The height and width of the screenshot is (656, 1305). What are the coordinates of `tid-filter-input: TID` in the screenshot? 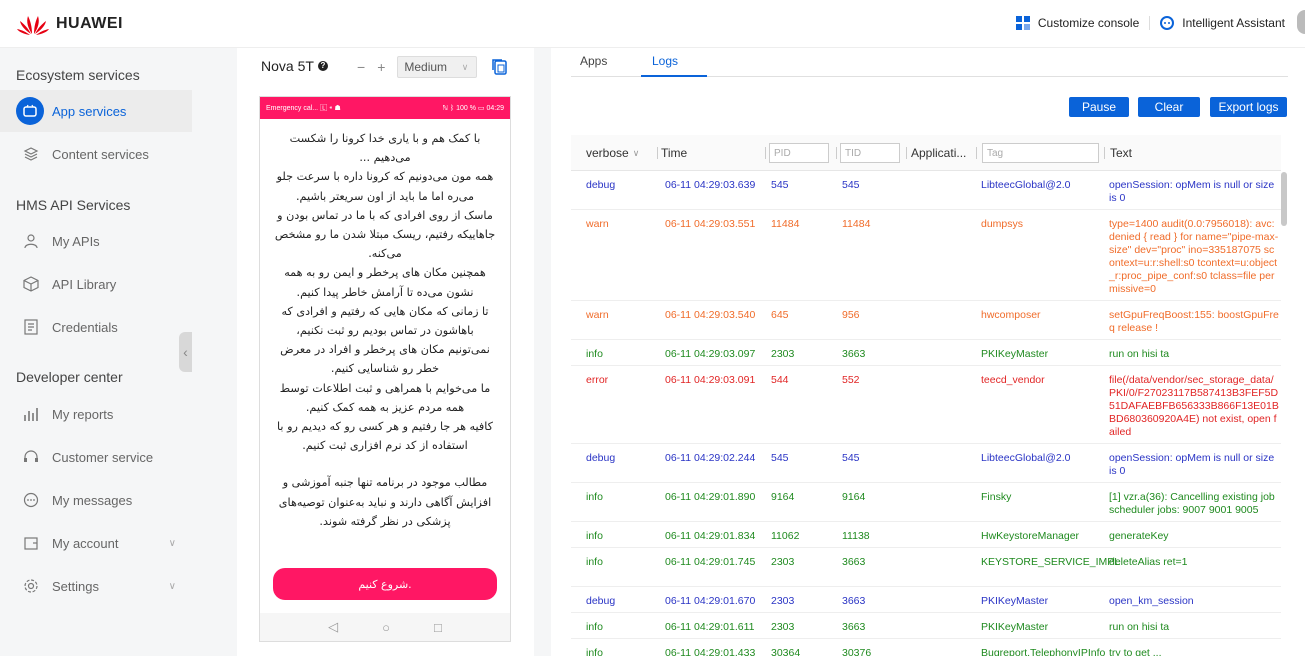 It's located at (870, 153).